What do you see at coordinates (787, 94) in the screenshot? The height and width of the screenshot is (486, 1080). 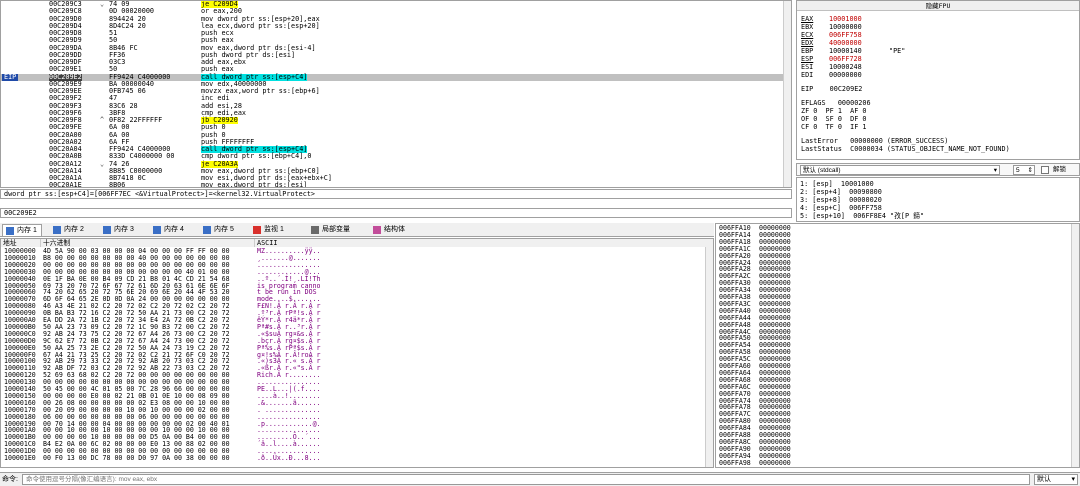 I see `disasm-scrollbar` at bounding box center [787, 94].